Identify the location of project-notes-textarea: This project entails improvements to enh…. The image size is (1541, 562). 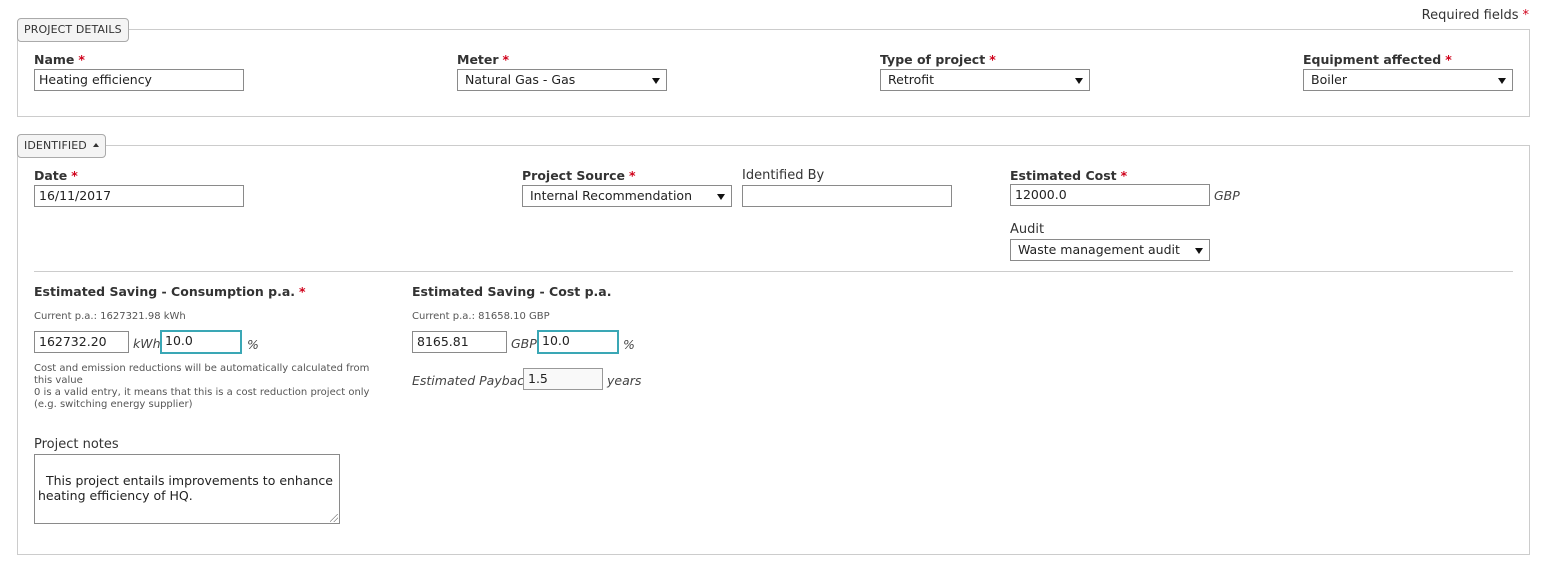
(187, 489).